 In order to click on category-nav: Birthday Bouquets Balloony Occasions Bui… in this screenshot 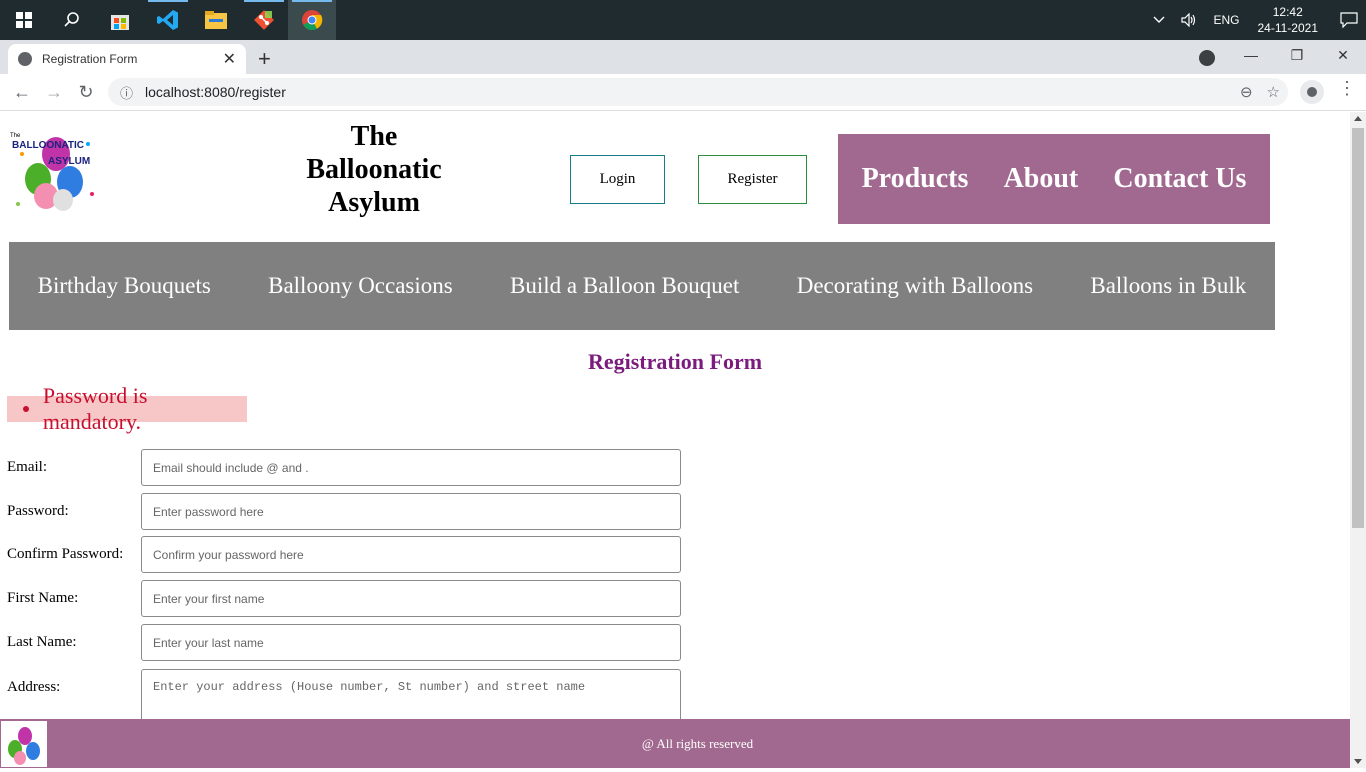, I will do `click(642, 286)`.